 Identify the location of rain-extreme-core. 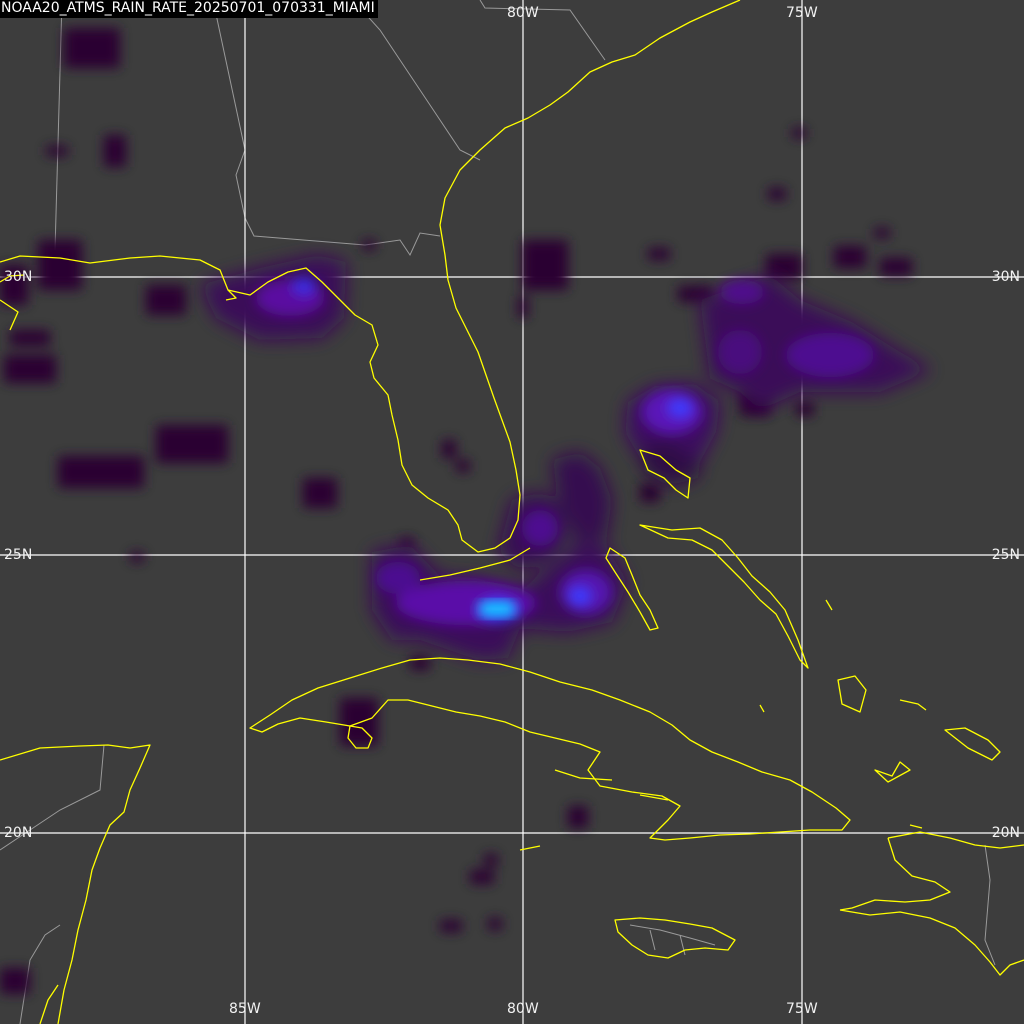
(497, 609).